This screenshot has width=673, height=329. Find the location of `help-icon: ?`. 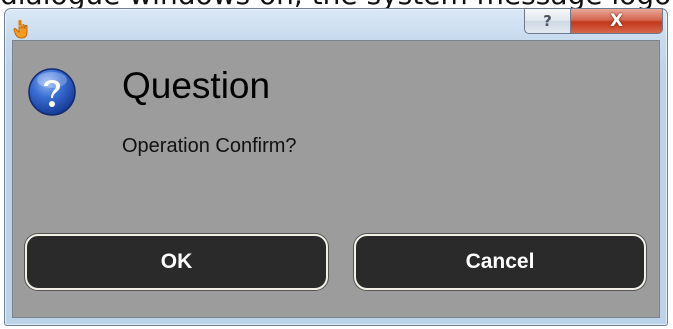

help-icon: ? is located at coordinates (547, 21).